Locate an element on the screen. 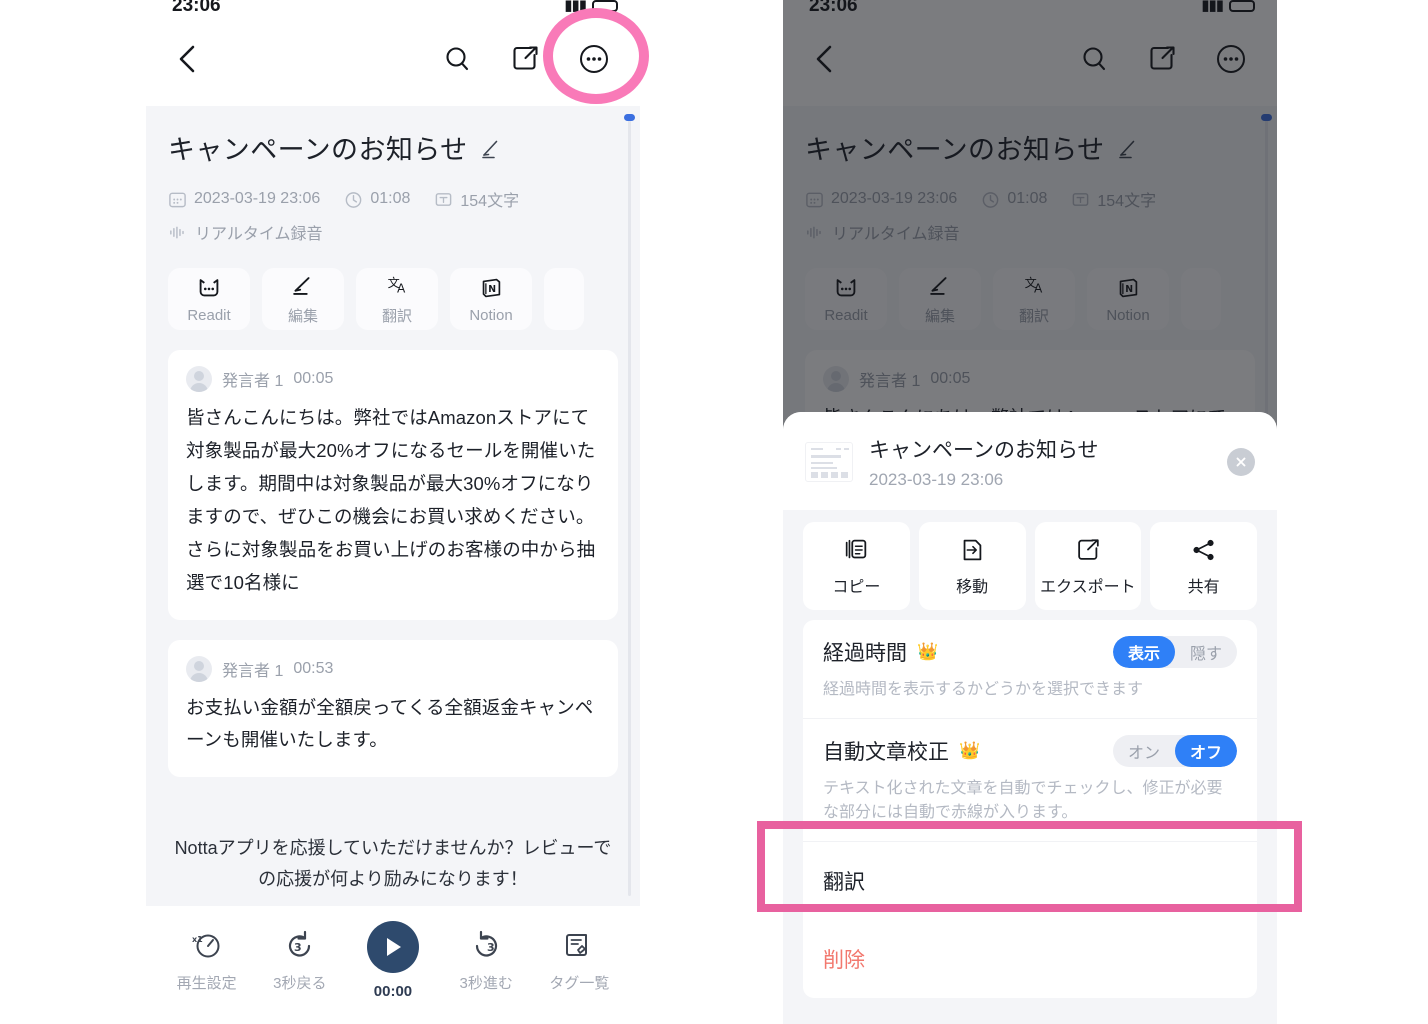  share-button: 共有 is located at coordinates (1203, 566).